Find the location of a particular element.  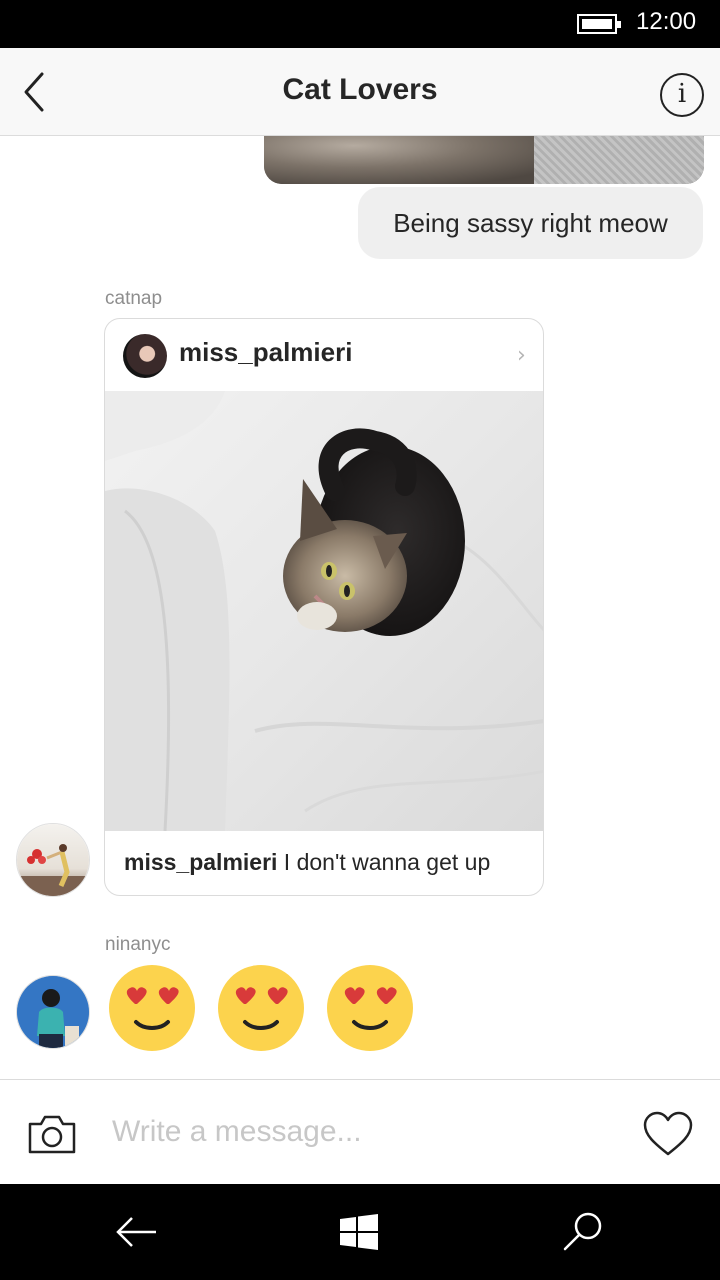

camera-icon is located at coordinates (52, 1134).